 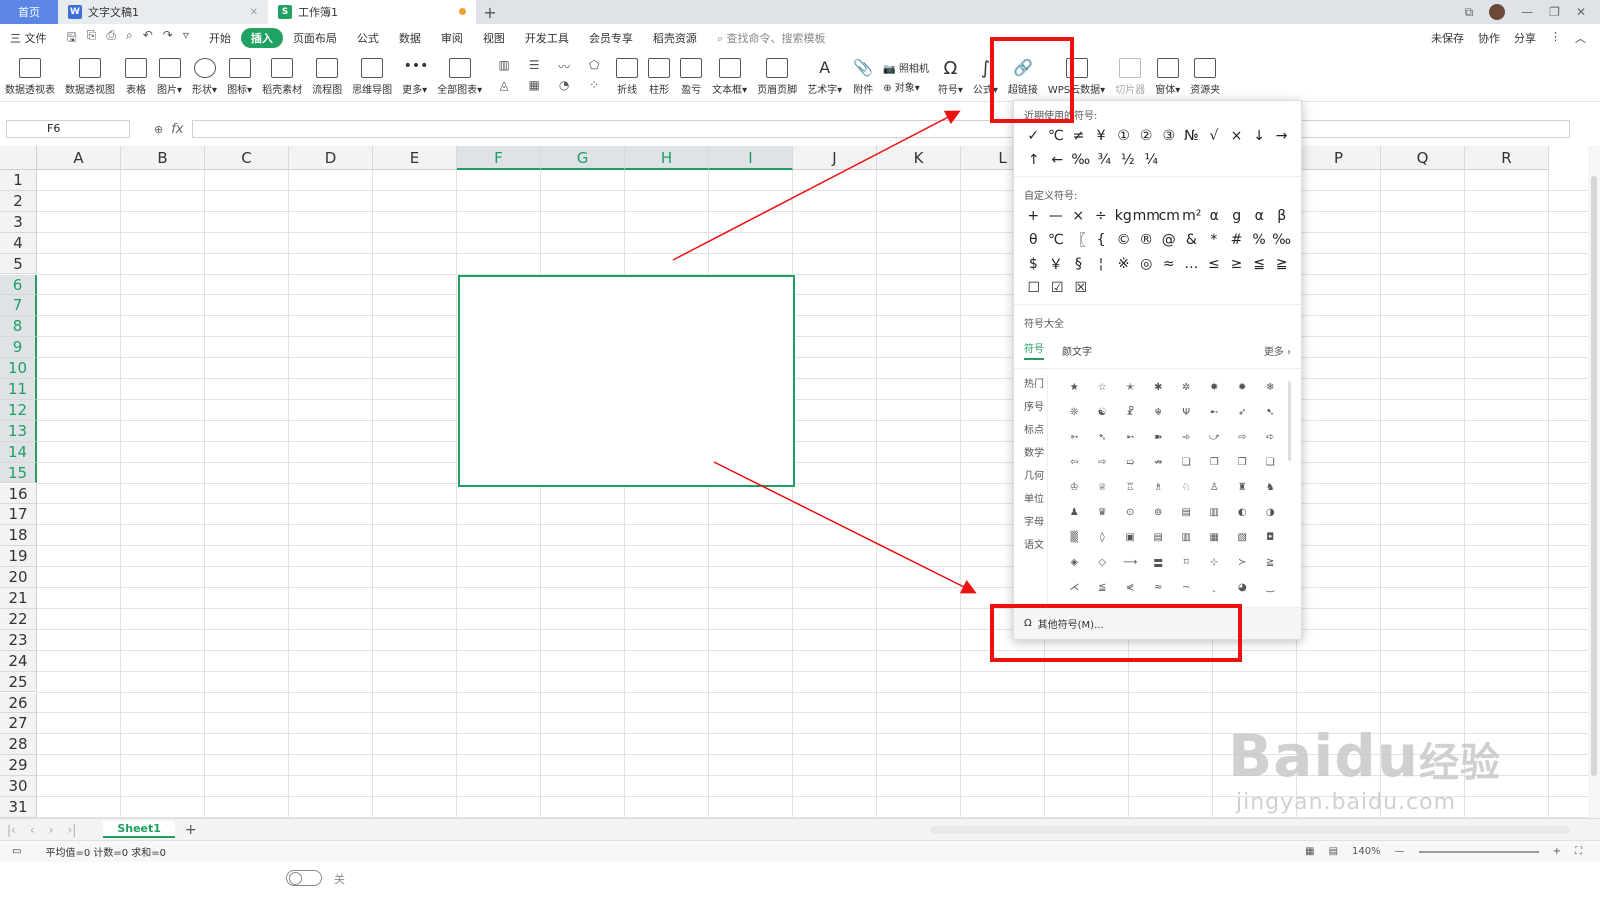 What do you see at coordinates (1123, 240) in the screenshot?
I see `symbol-cell: ©` at bounding box center [1123, 240].